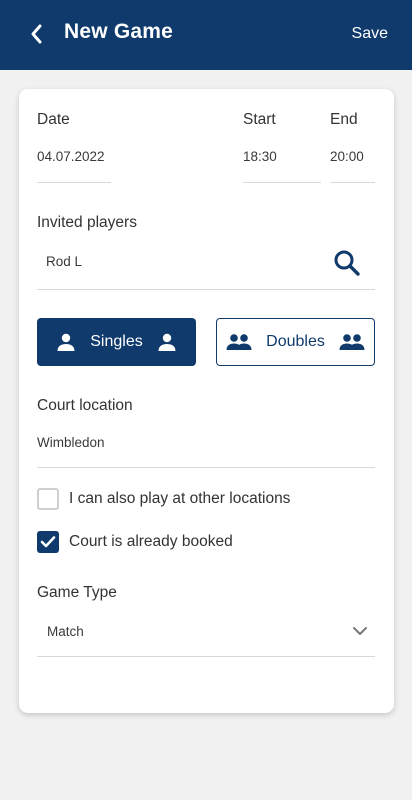 The width and height of the screenshot is (412, 800). I want to click on singles-label: Singles, so click(116, 341).